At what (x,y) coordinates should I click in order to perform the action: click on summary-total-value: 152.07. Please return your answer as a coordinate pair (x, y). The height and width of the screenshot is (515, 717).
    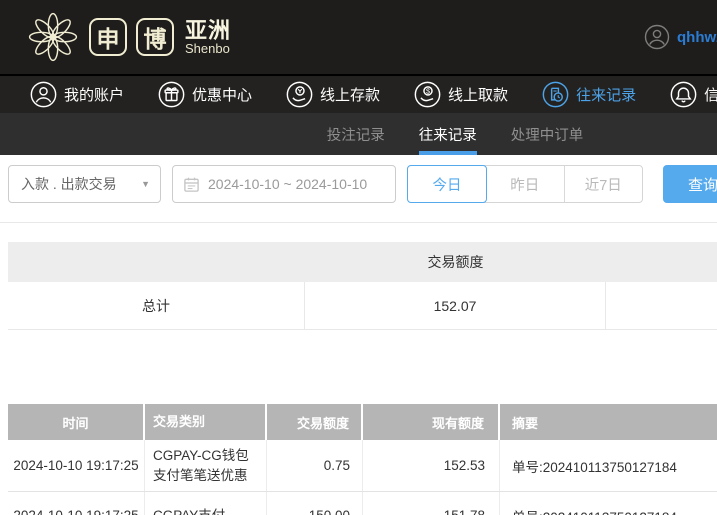
    Looking at the image, I should click on (455, 305).